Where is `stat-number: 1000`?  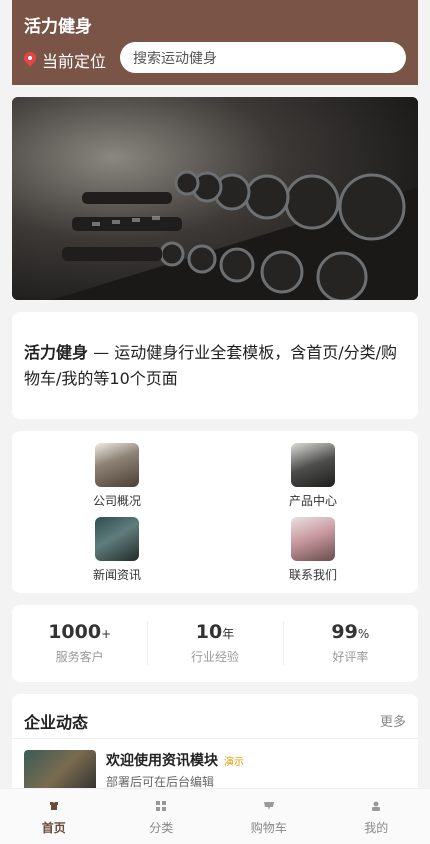 stat-number: 1000 is located at coordinates (75, 632).